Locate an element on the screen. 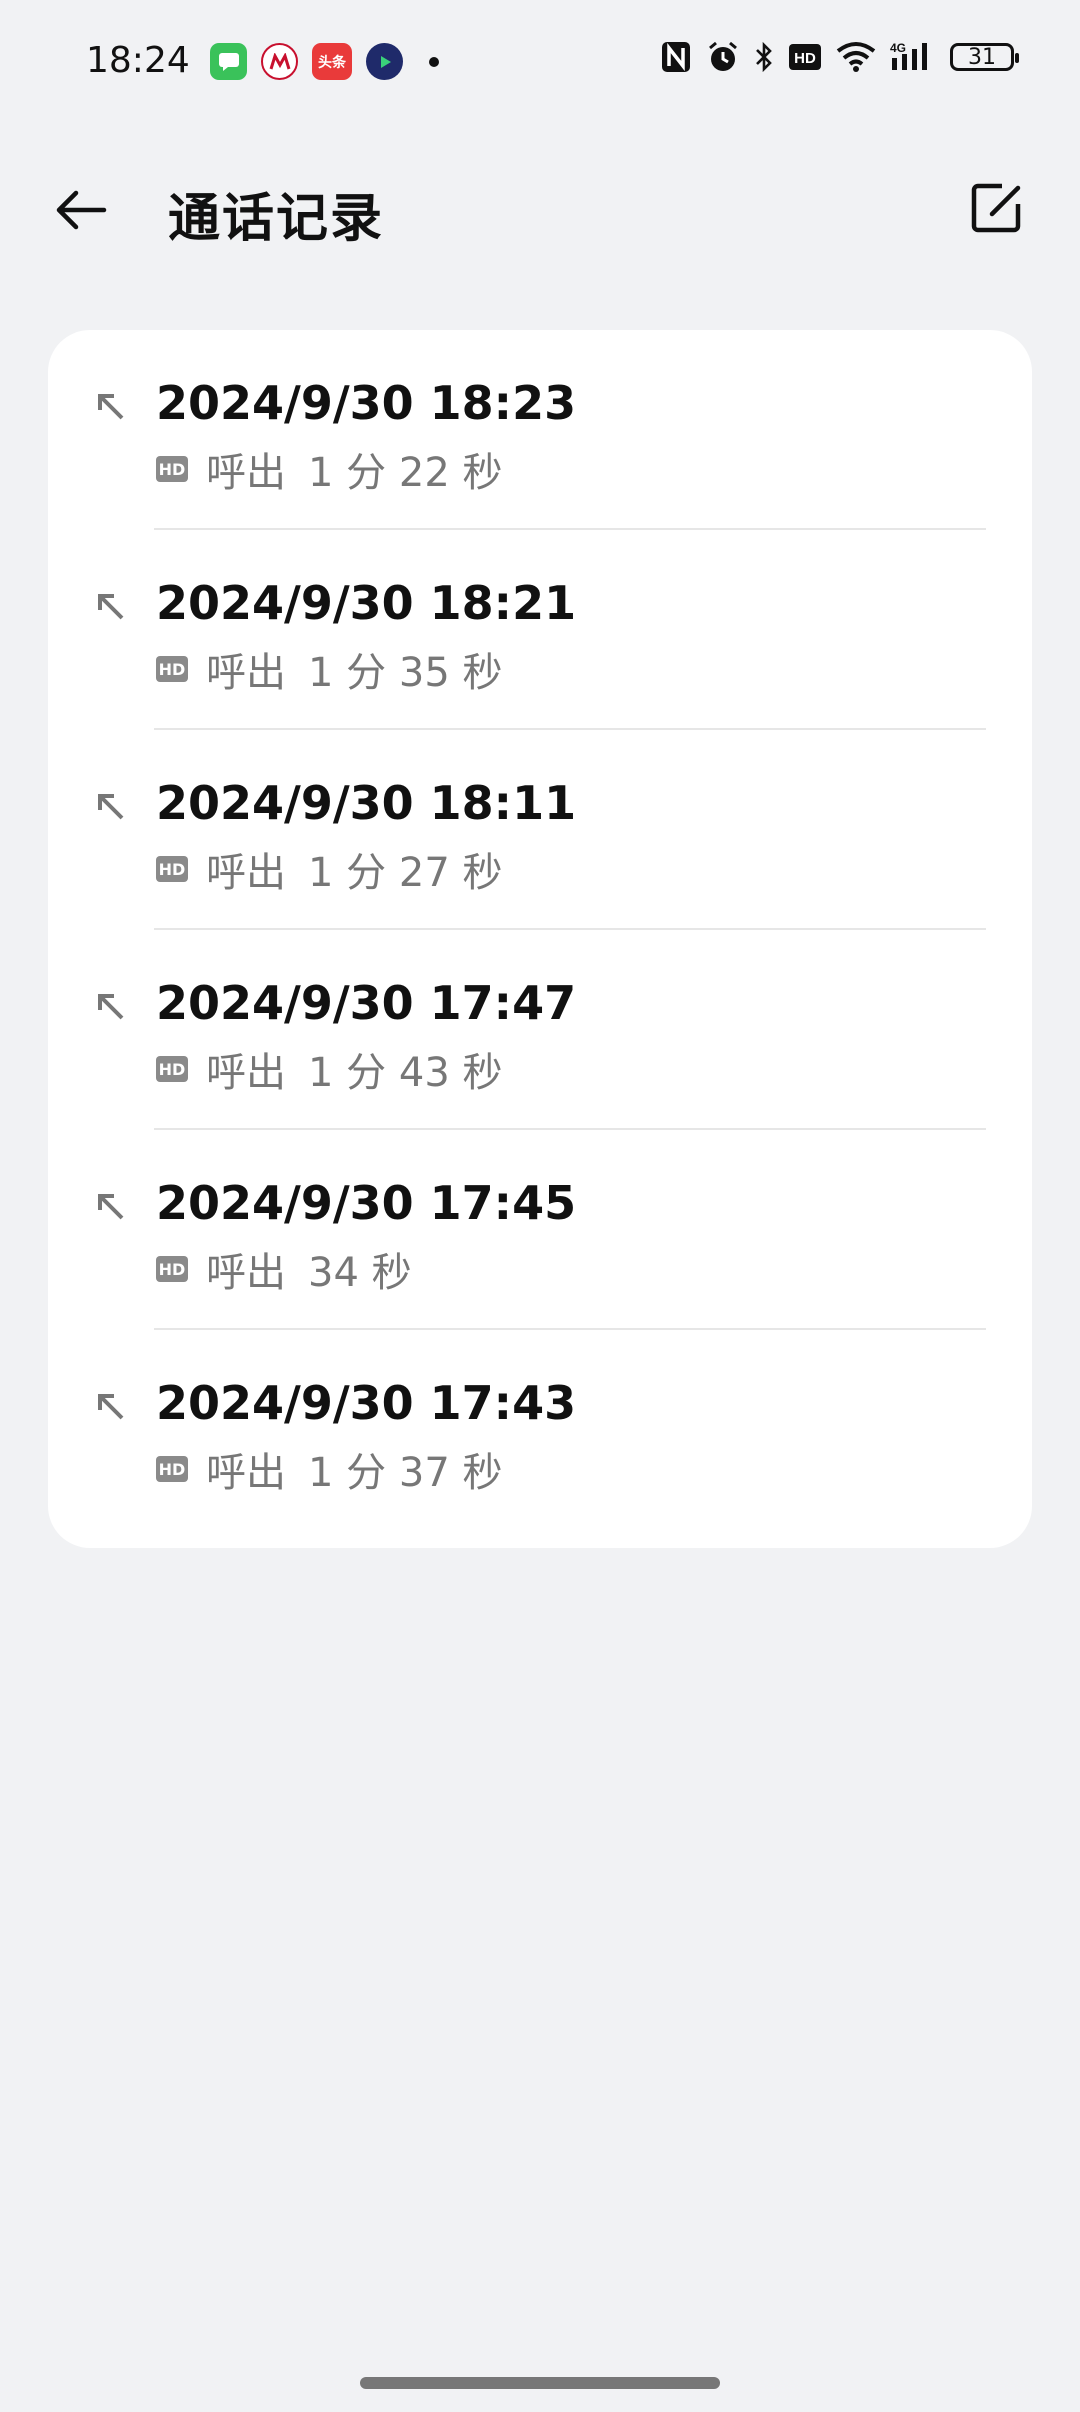  call-date: 2024/9/30 17:47 is located at coordinates (366, 1003).